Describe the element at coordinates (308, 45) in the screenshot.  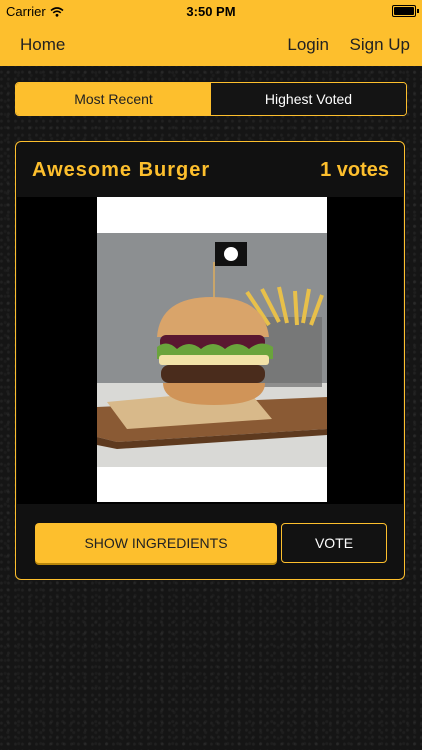
I see `login-button: Login` at that location.